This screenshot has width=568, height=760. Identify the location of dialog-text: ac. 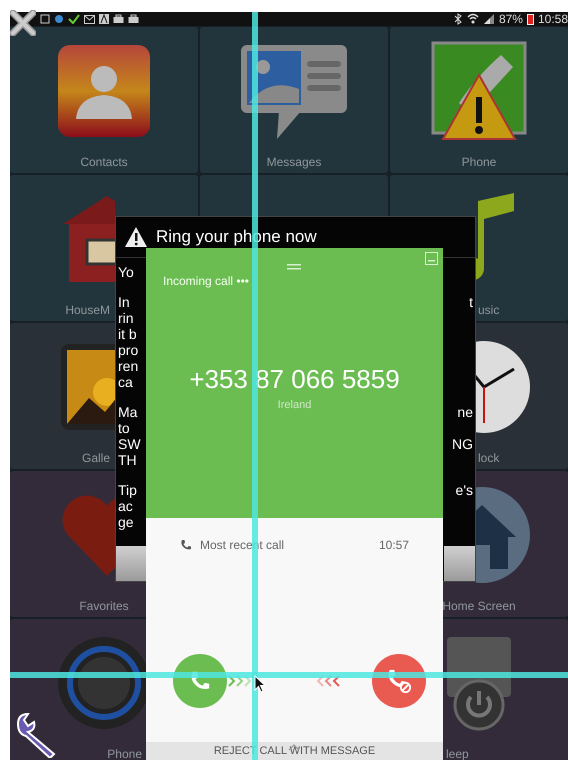
(125, 506).